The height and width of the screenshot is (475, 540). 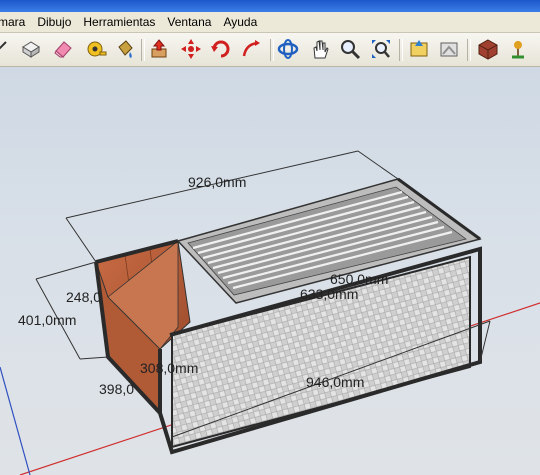 What do you see at coordinates (96, 49) in the screenshot?
I see `tape-measure-icon` at bounding box center [96, 49].